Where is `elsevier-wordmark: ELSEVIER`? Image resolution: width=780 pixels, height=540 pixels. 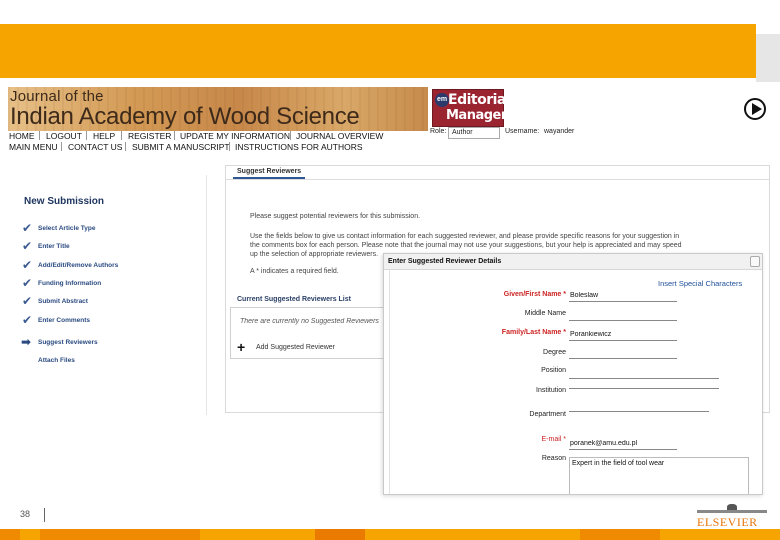 elsevier-wordmark: ELSEVIER is located at coordinates (727, 522).